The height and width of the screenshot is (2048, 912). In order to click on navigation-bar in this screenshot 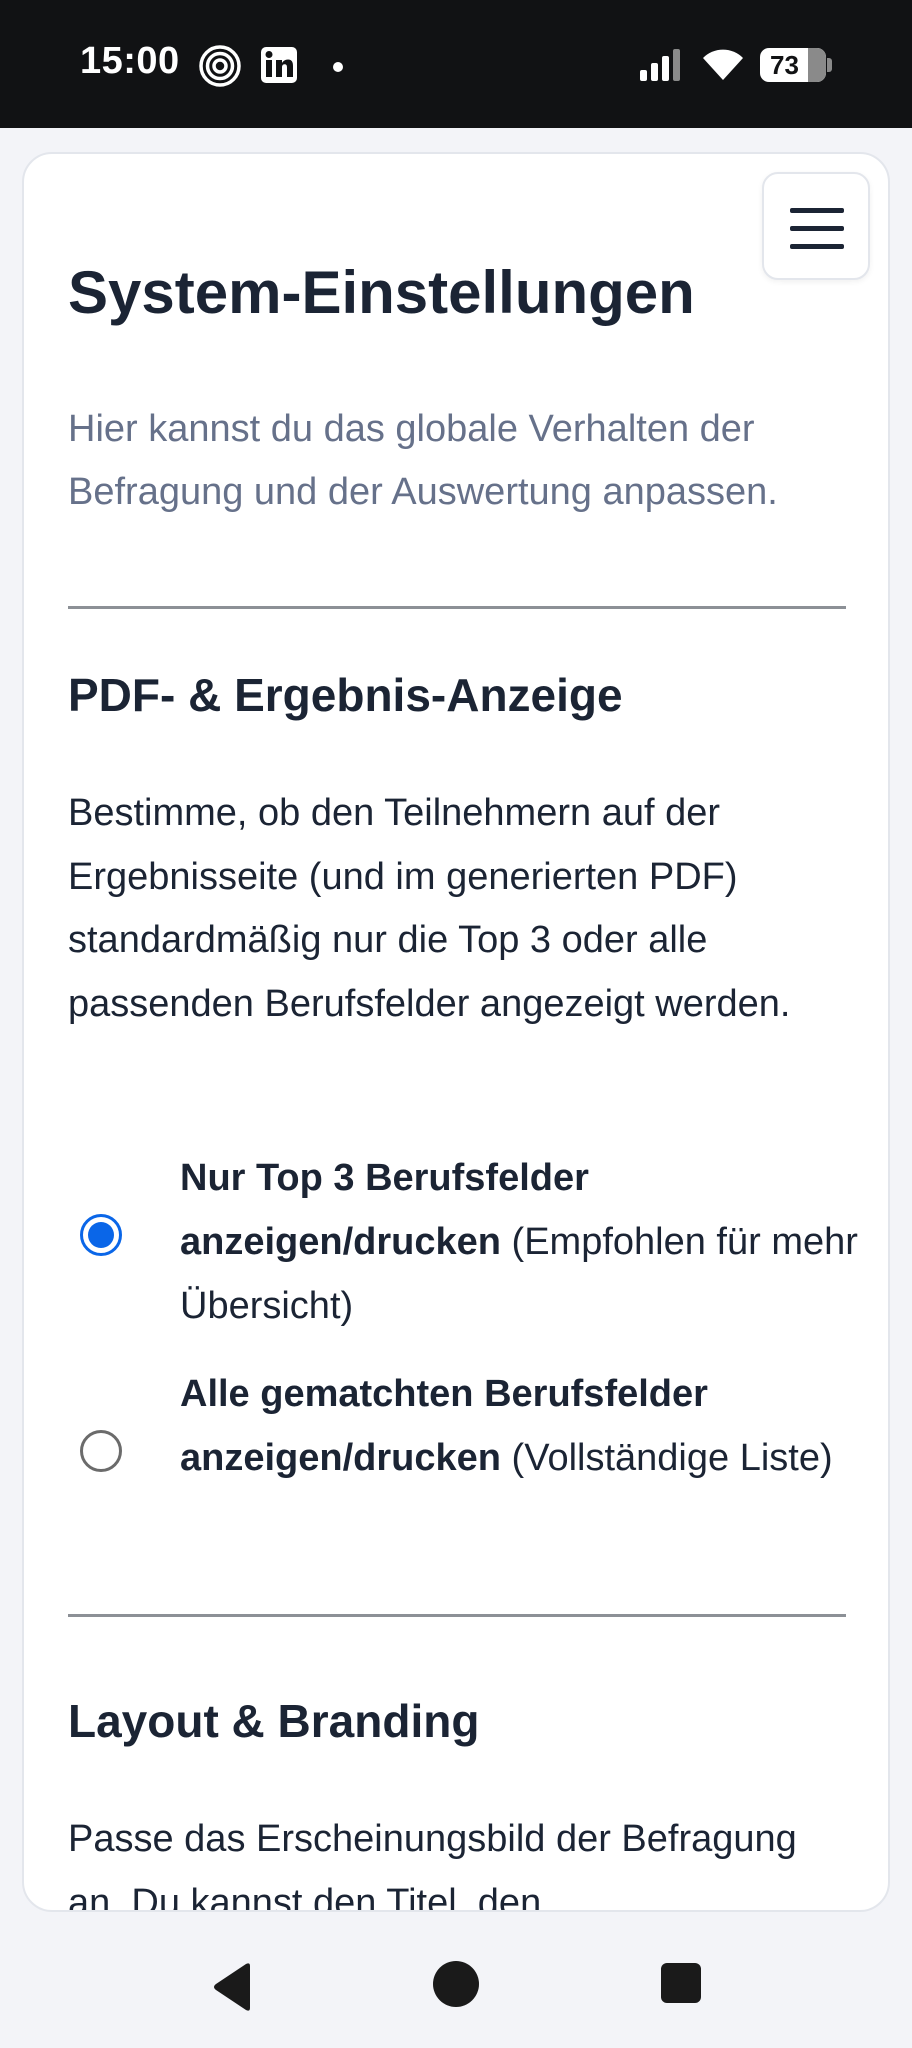, I will do `click(456, 1984)`.